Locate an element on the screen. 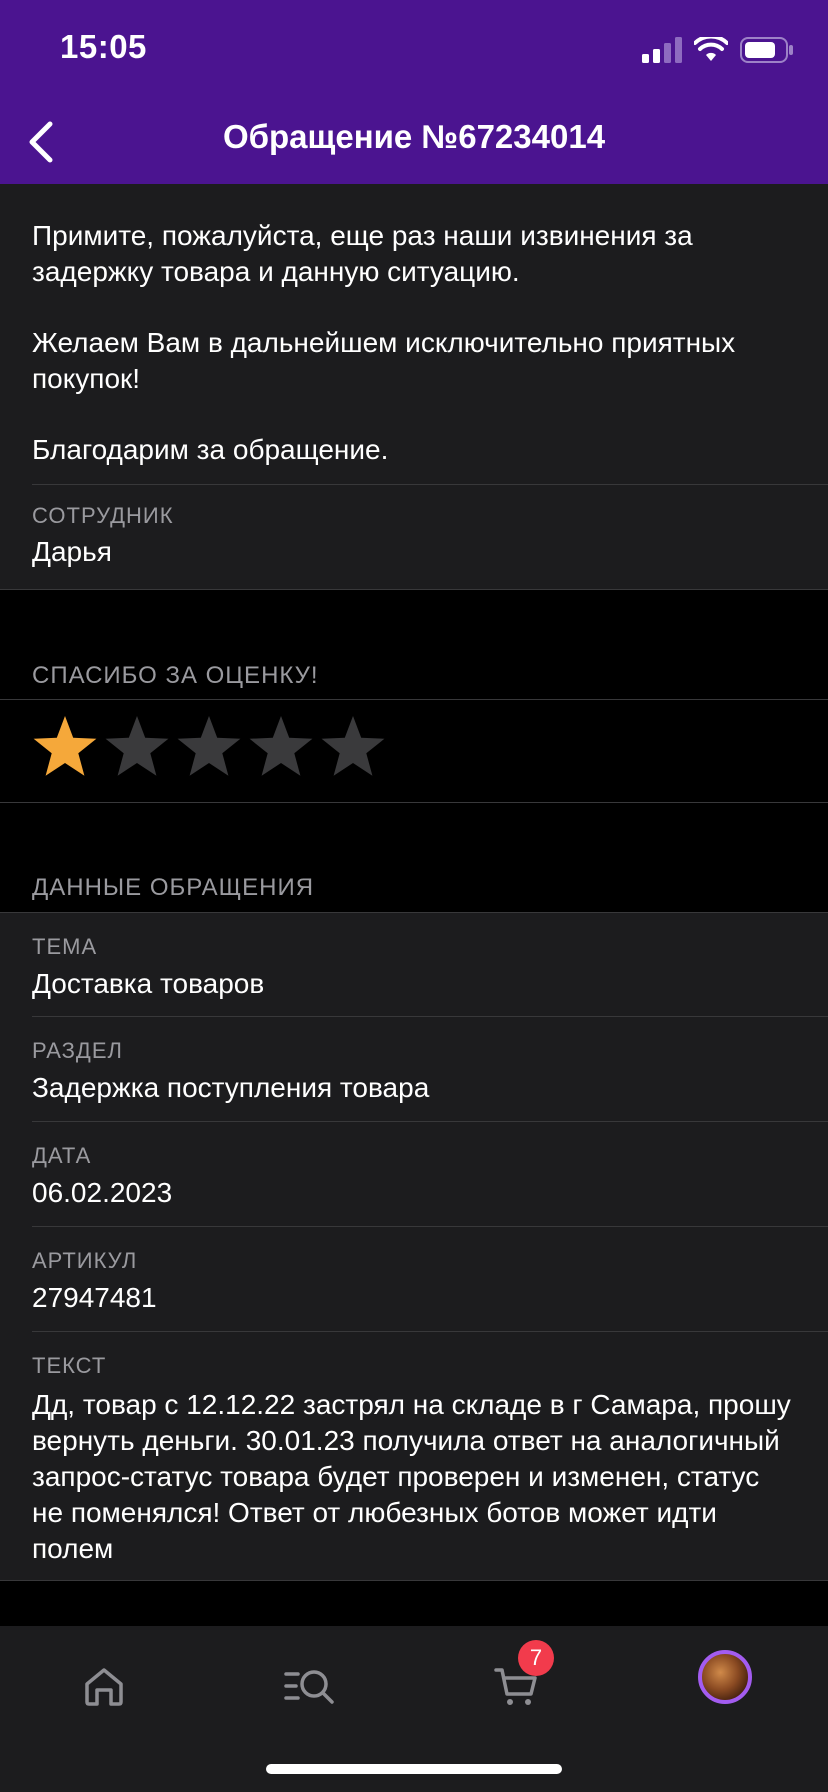  field-value: Задержка поступления товара is located at coordinates (231, 1087).